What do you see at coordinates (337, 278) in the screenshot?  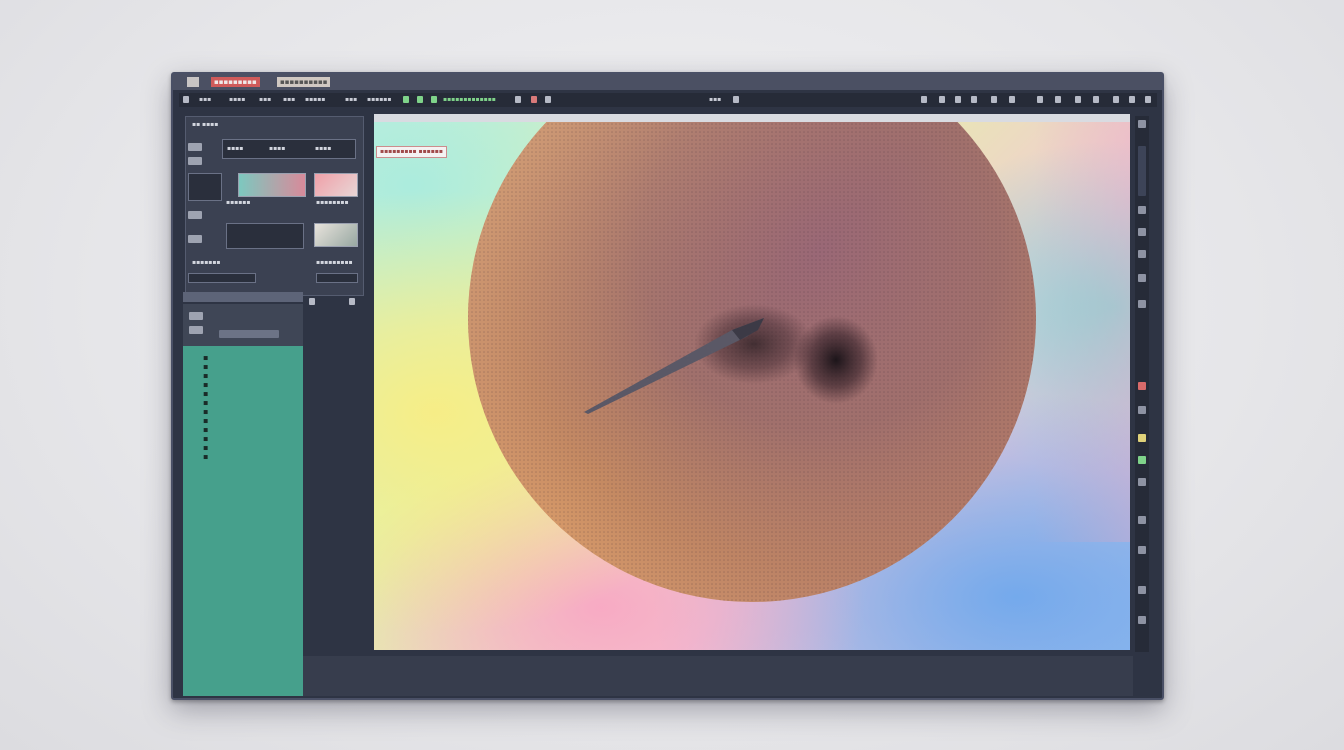 I see `value-field` at bounding box center [337, 278].